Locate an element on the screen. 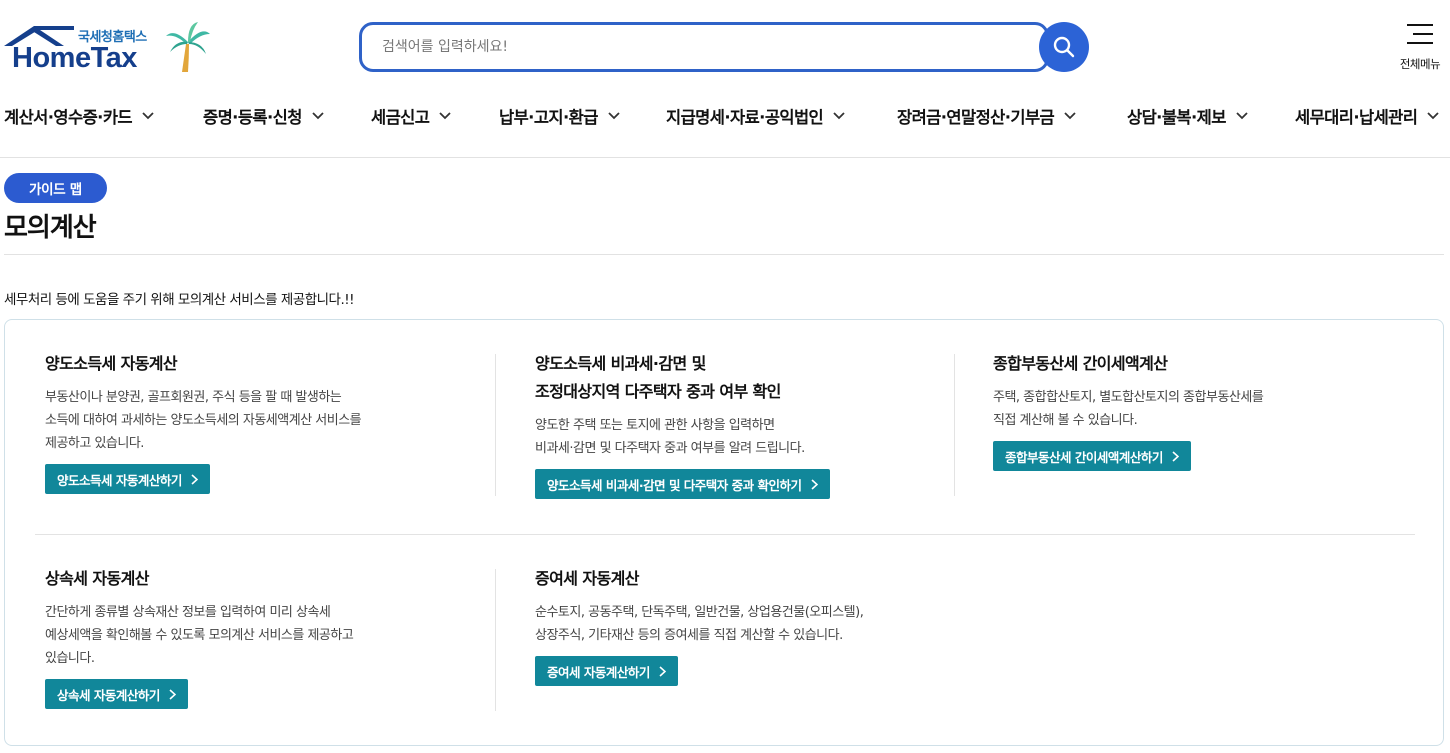  guide-map-button: 가이드 맵 is located at coordinates (55, 188).